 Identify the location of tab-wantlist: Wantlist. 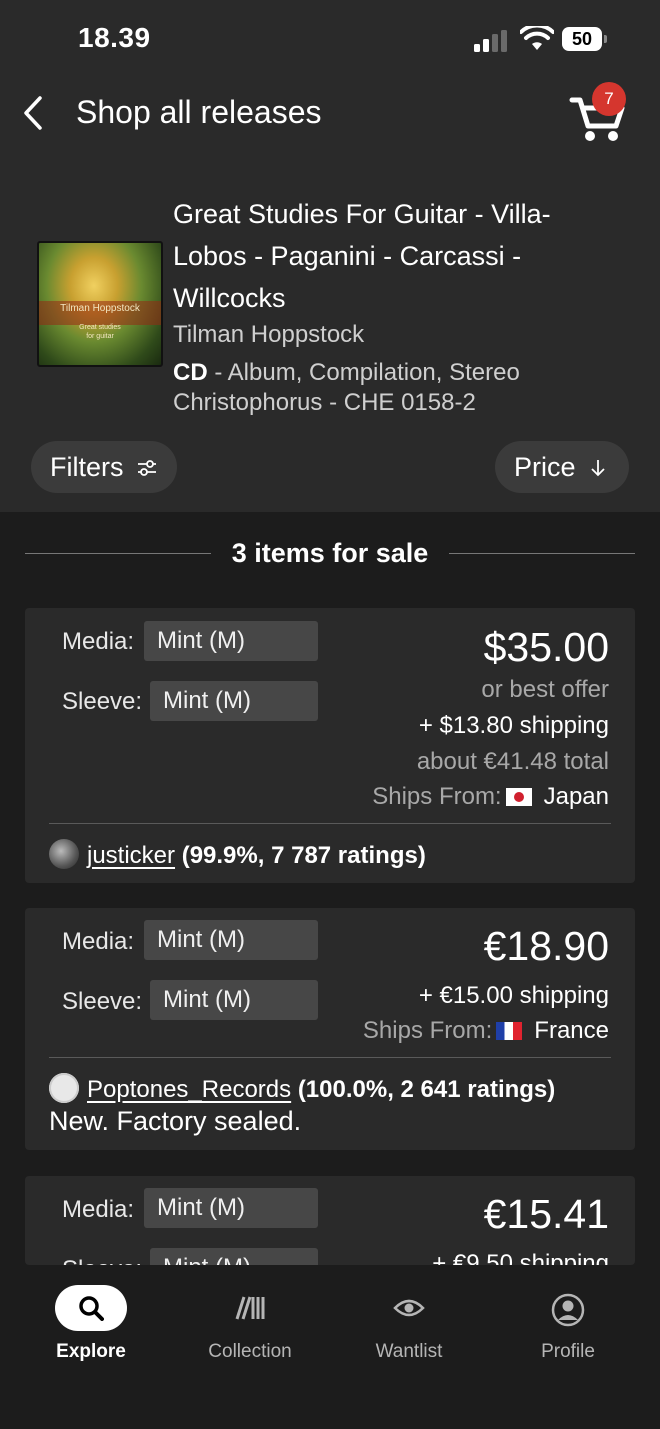
(409, 1324).